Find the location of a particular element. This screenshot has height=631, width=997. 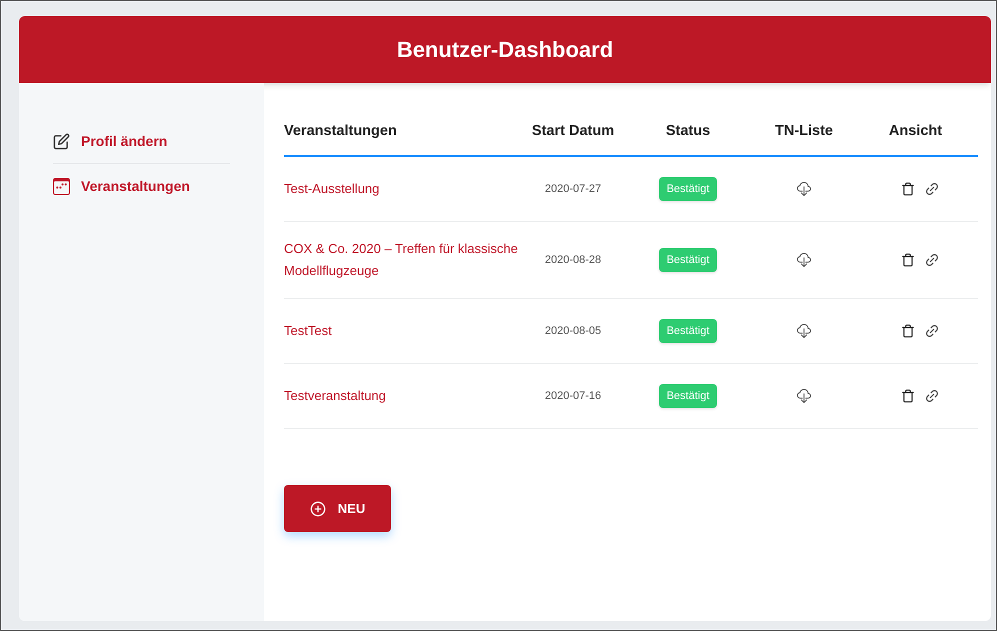

start-date: 2020-07-27 is located at coordinates (573, 189).